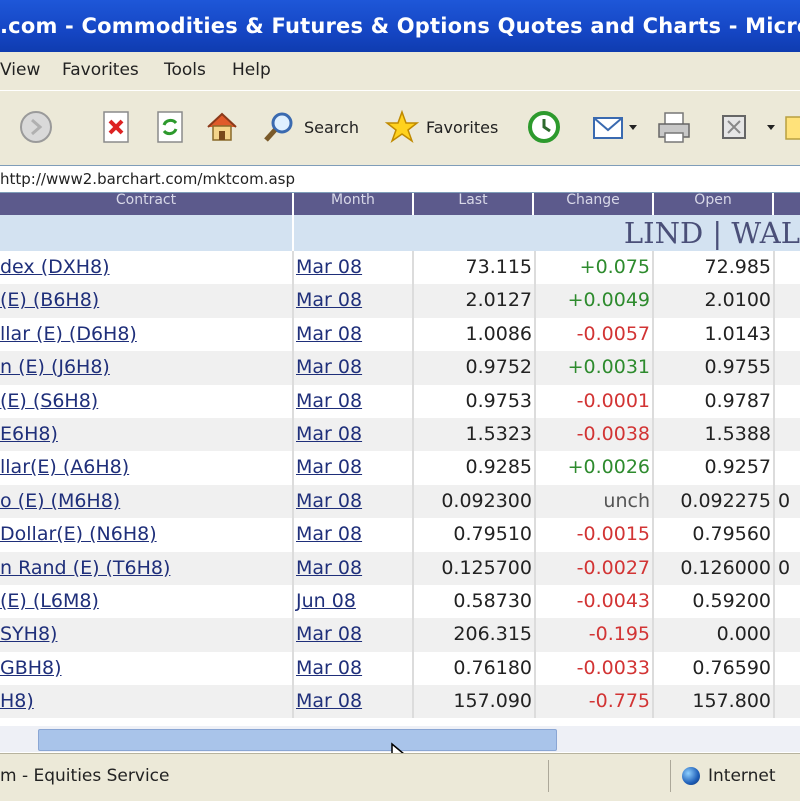 This screenshot has height=801, width=800. Describe the element at coordinates (613, 667) in the screenshot. I see `price-change: -0.0033` at that location.